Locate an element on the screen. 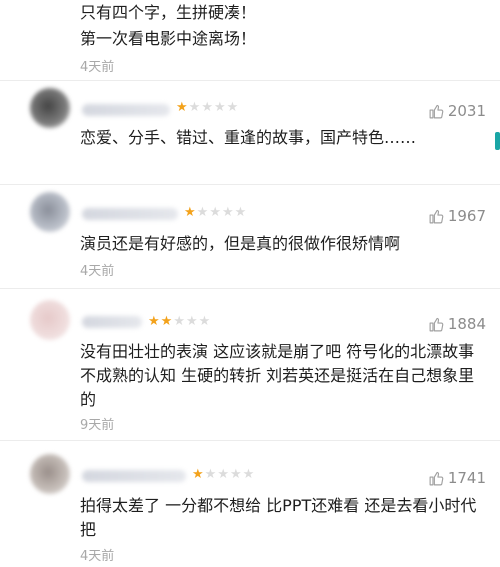 The height and width of the screenshot is (567, 500). like-button: 1967 is located at coordinates (457, 216).